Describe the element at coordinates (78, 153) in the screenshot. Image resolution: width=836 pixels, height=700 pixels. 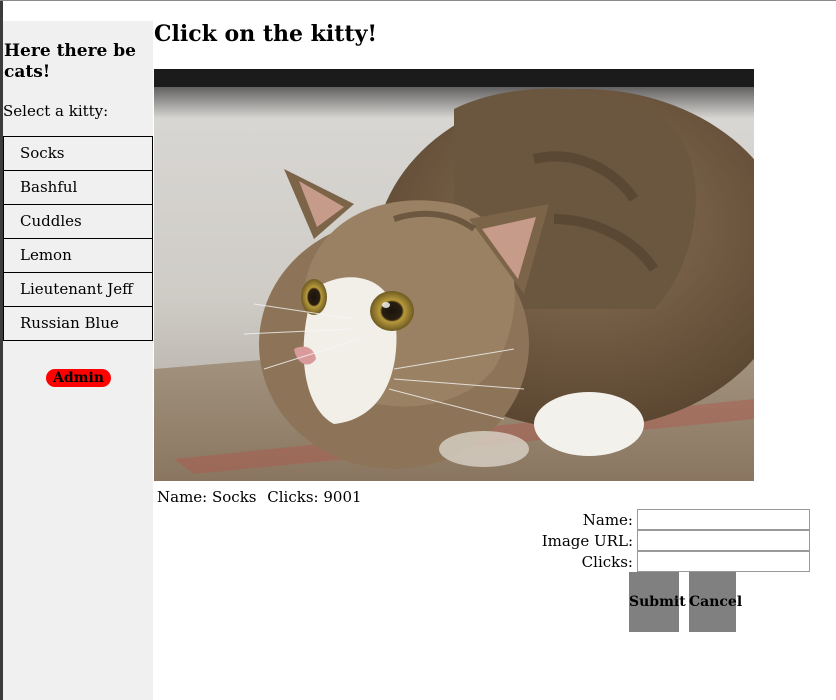
I see `kitty-item-socks: Socks` at that location.